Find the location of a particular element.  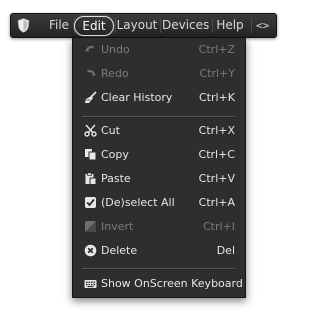

menu-item-clear-history: Clear History Ctrl+K is located at coordinates (159, 98).